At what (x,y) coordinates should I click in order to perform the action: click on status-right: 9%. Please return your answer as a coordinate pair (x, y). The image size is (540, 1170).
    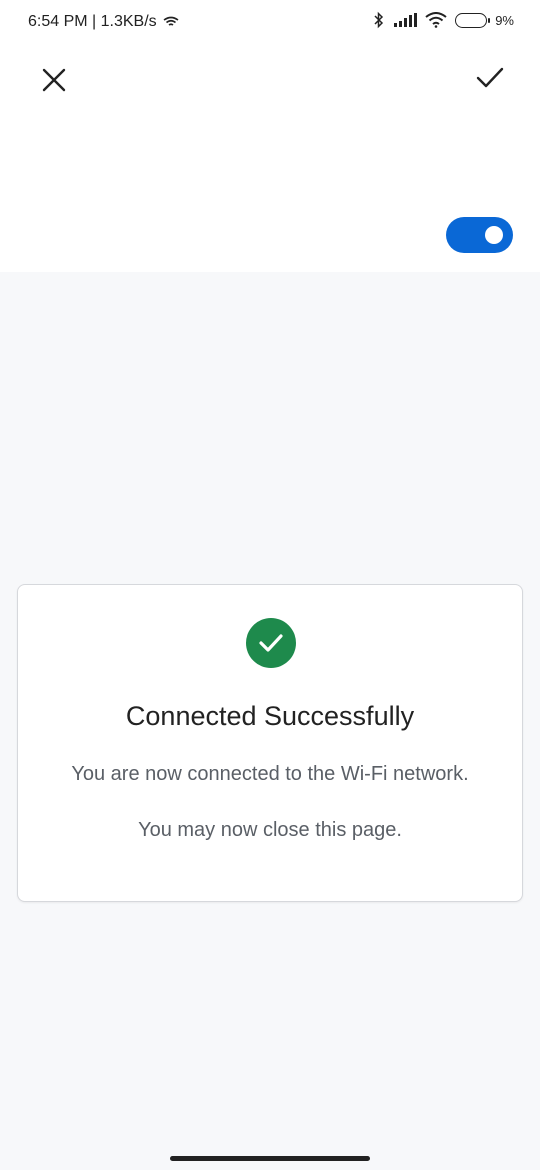
    Looking at the image, I should click on (443, 20).